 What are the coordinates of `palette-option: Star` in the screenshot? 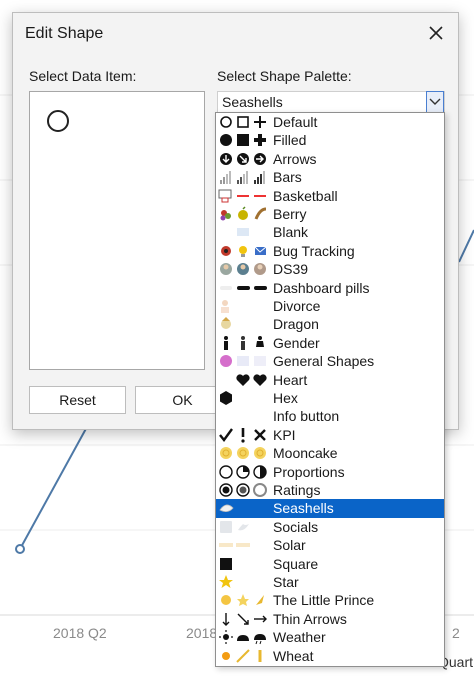 It's located at (330, 582).